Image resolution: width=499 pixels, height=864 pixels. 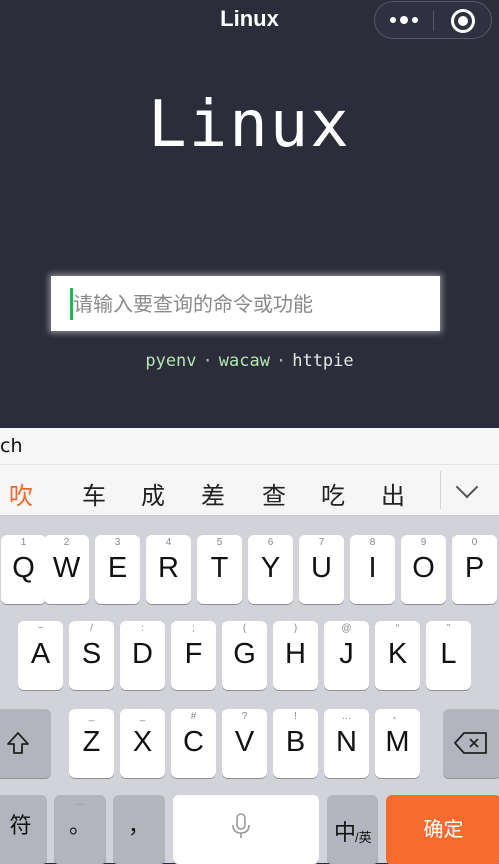 I want to click on shift-key, so click(x=25, y=743).